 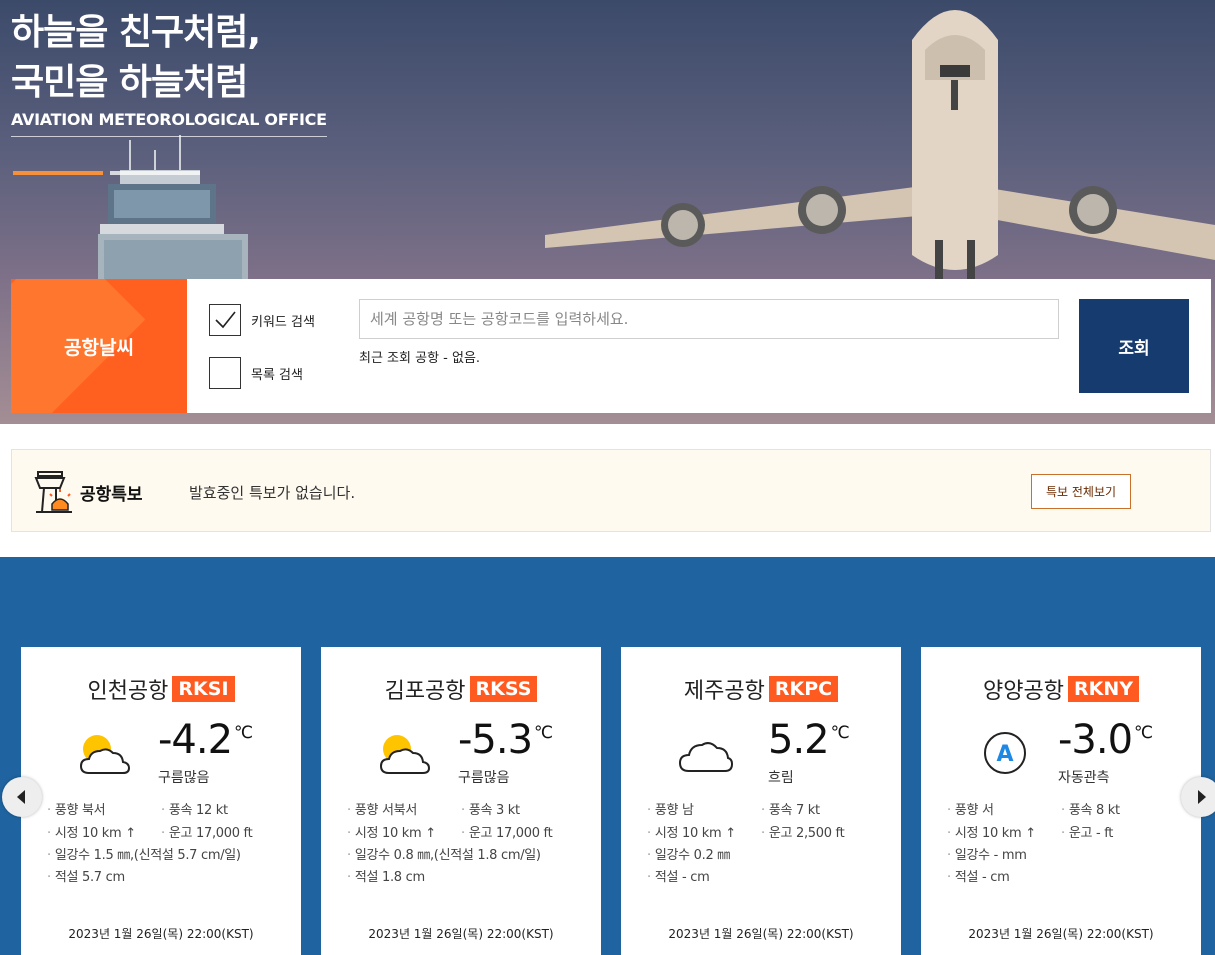 What do you see at coordinates (781, 778) in the screenshot?
I see `weather-condition: 흐림` at bounding box center [781, 778].